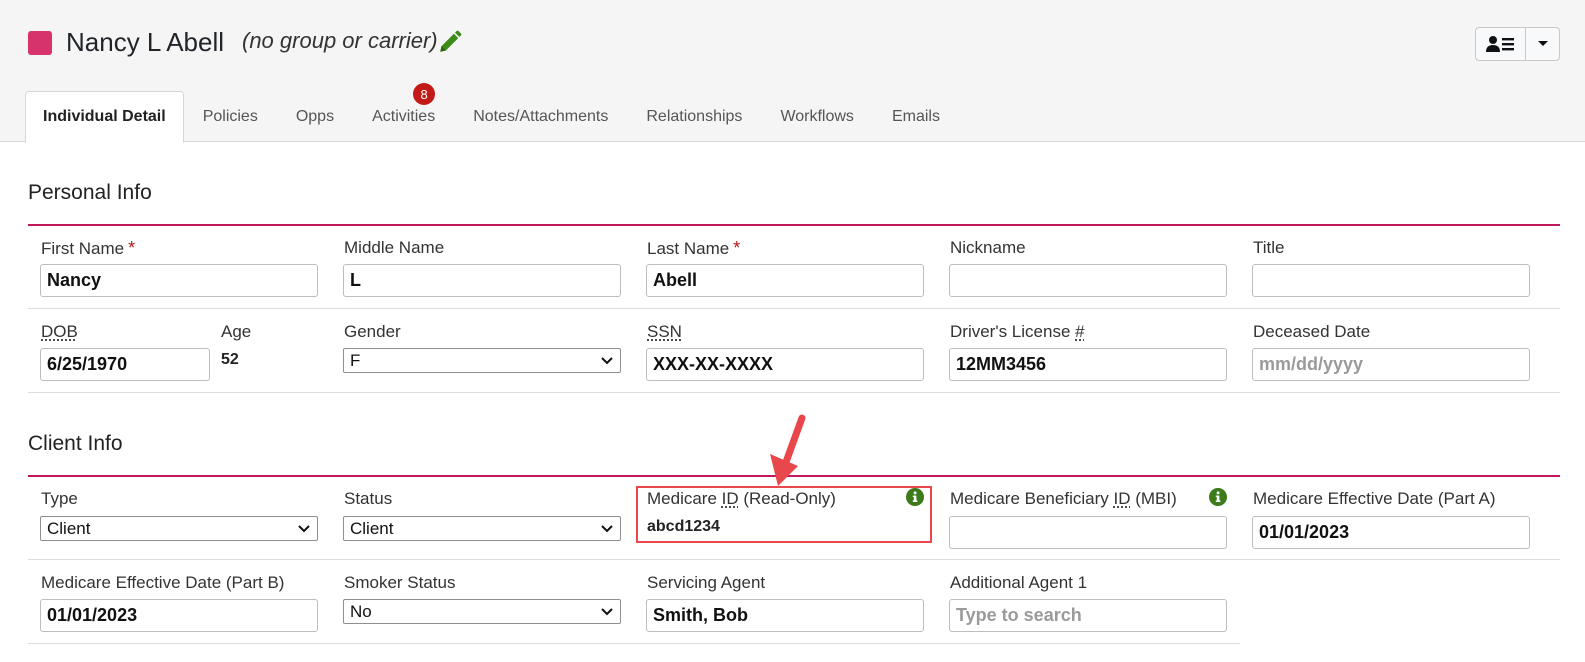  What do you see at coordinates (1312, 331) in the screenshot?
I see `deceased-date-label: Deceased Date` at bounding box center [1312, 331].